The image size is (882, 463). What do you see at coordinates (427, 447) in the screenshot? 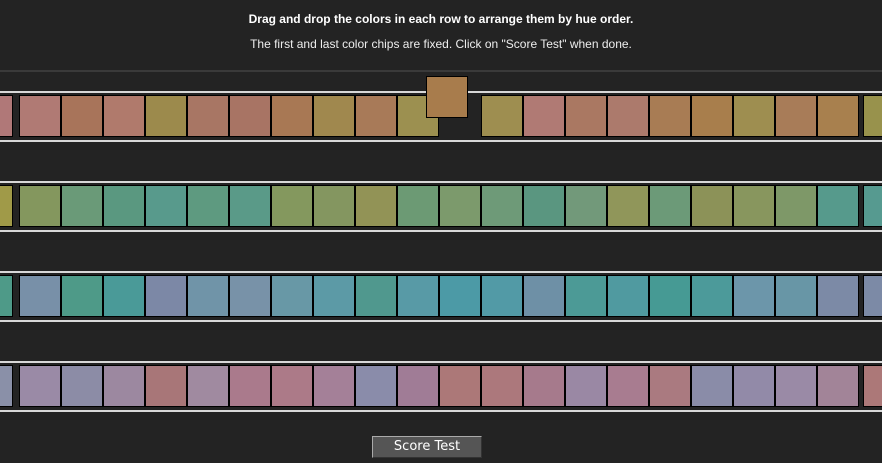
I see `score-test-button: Score Test` at bounding box center [427, 447].